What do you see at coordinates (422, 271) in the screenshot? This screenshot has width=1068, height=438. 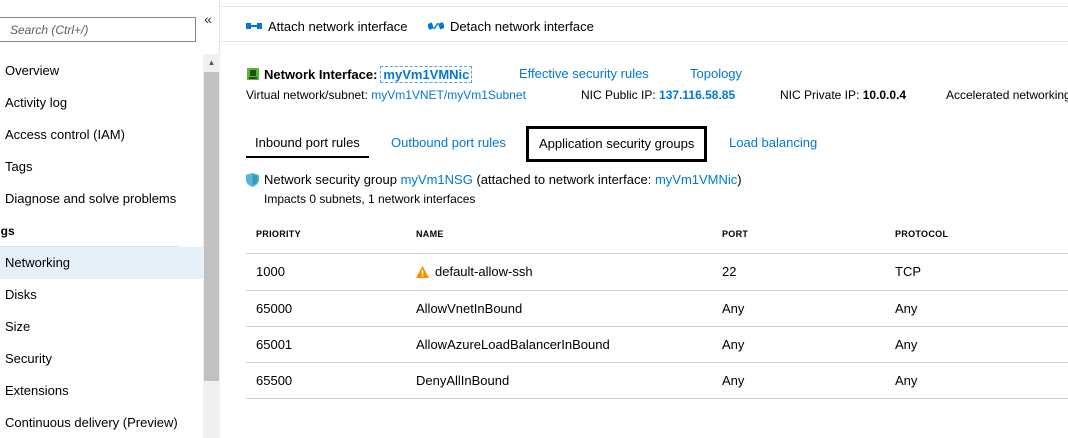 I see `warning-icon` at bounding box center [422, 271].